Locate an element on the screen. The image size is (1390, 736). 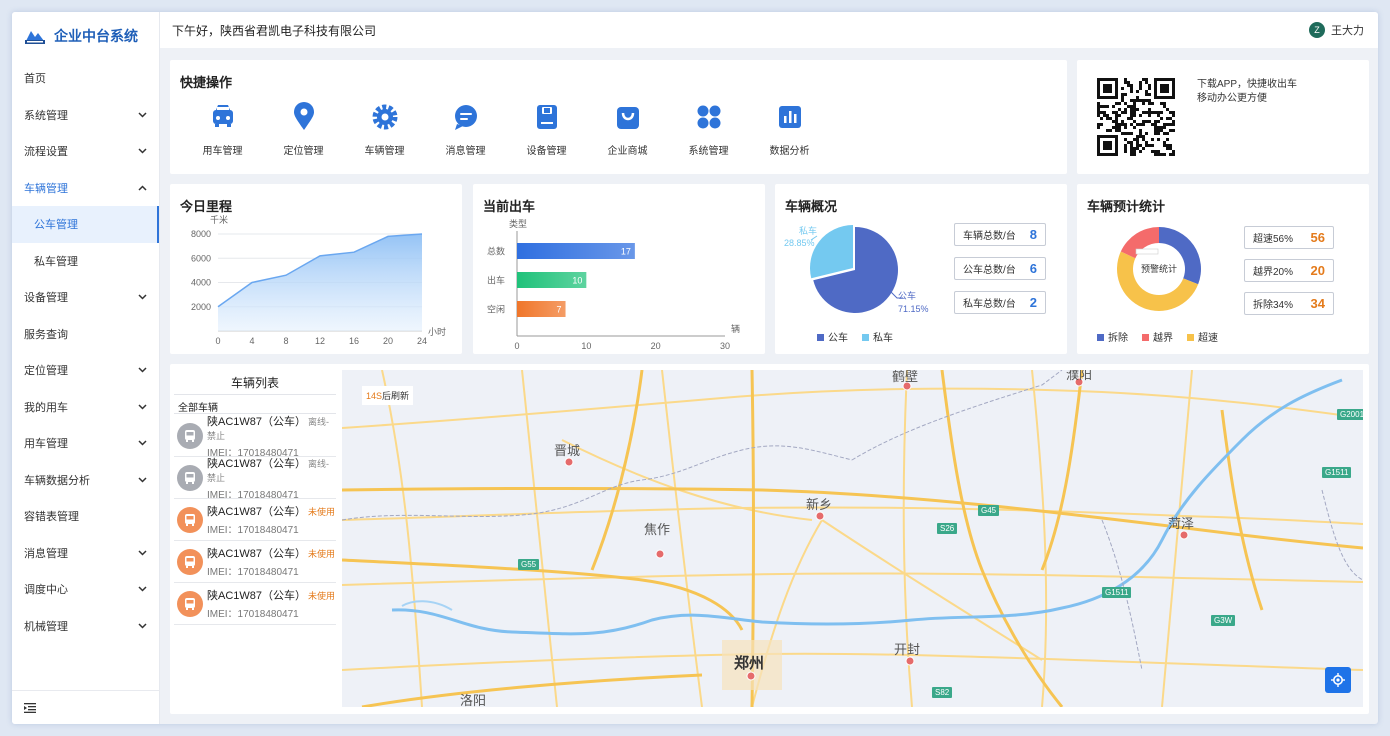
map-city-label: 焦作 is located at coordinates (657, 530).